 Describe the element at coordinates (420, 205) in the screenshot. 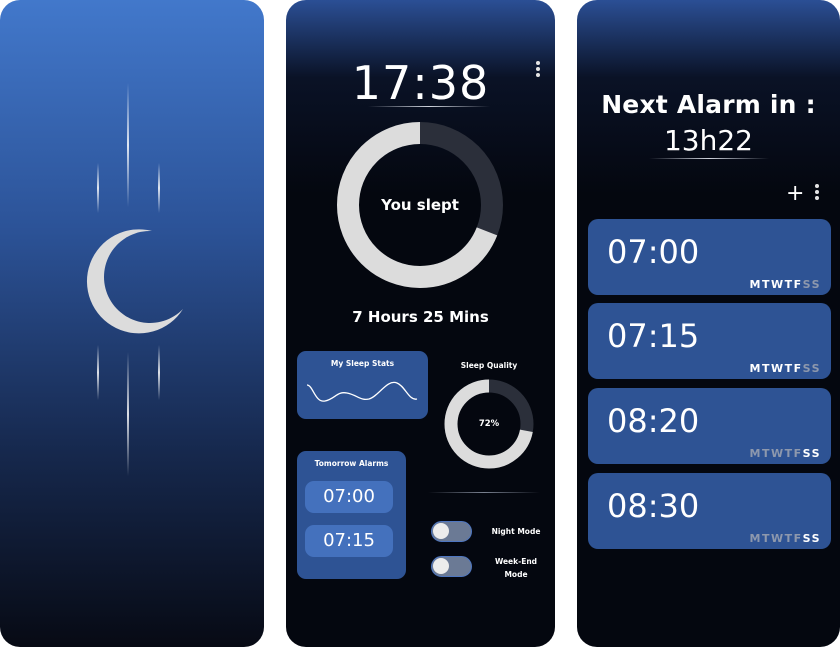

I see `sleep-ring-label: You slept` at that location.